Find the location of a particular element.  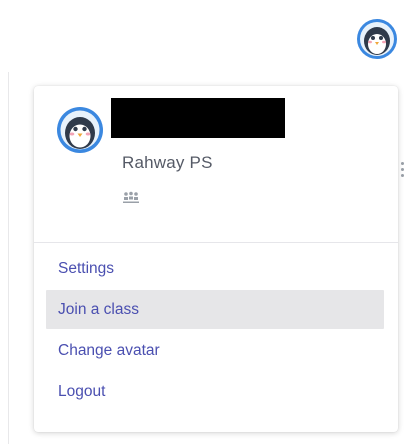

school-name: Rahway PS is located at coordinates (167, 162).